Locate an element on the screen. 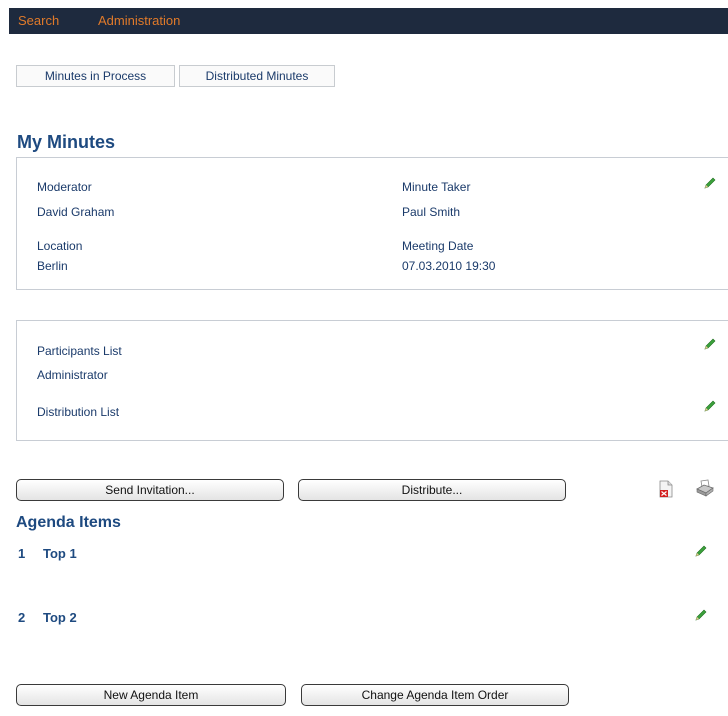  moderator-label: Moderator is located at coordinates (64, 187).